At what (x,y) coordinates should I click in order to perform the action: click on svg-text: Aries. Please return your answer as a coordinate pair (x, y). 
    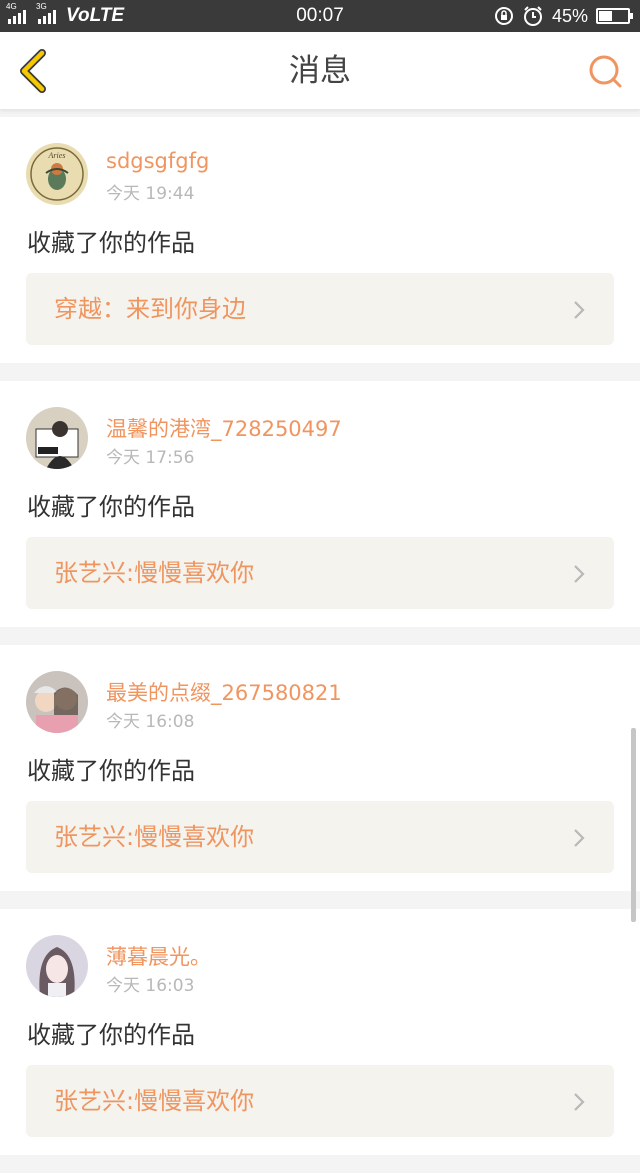
    Looking at the image, I should click on (57, 155).